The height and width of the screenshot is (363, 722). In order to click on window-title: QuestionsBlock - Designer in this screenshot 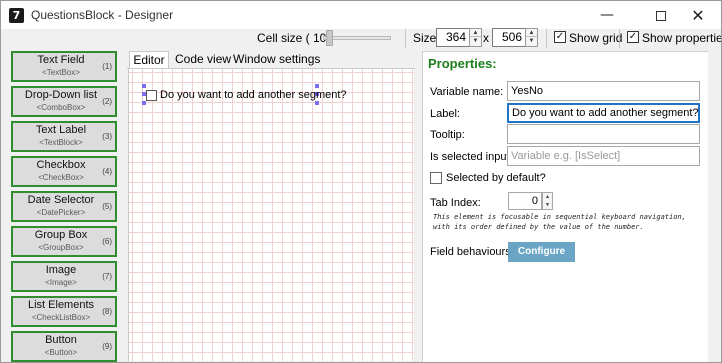, I will do `click(102, 15)`.